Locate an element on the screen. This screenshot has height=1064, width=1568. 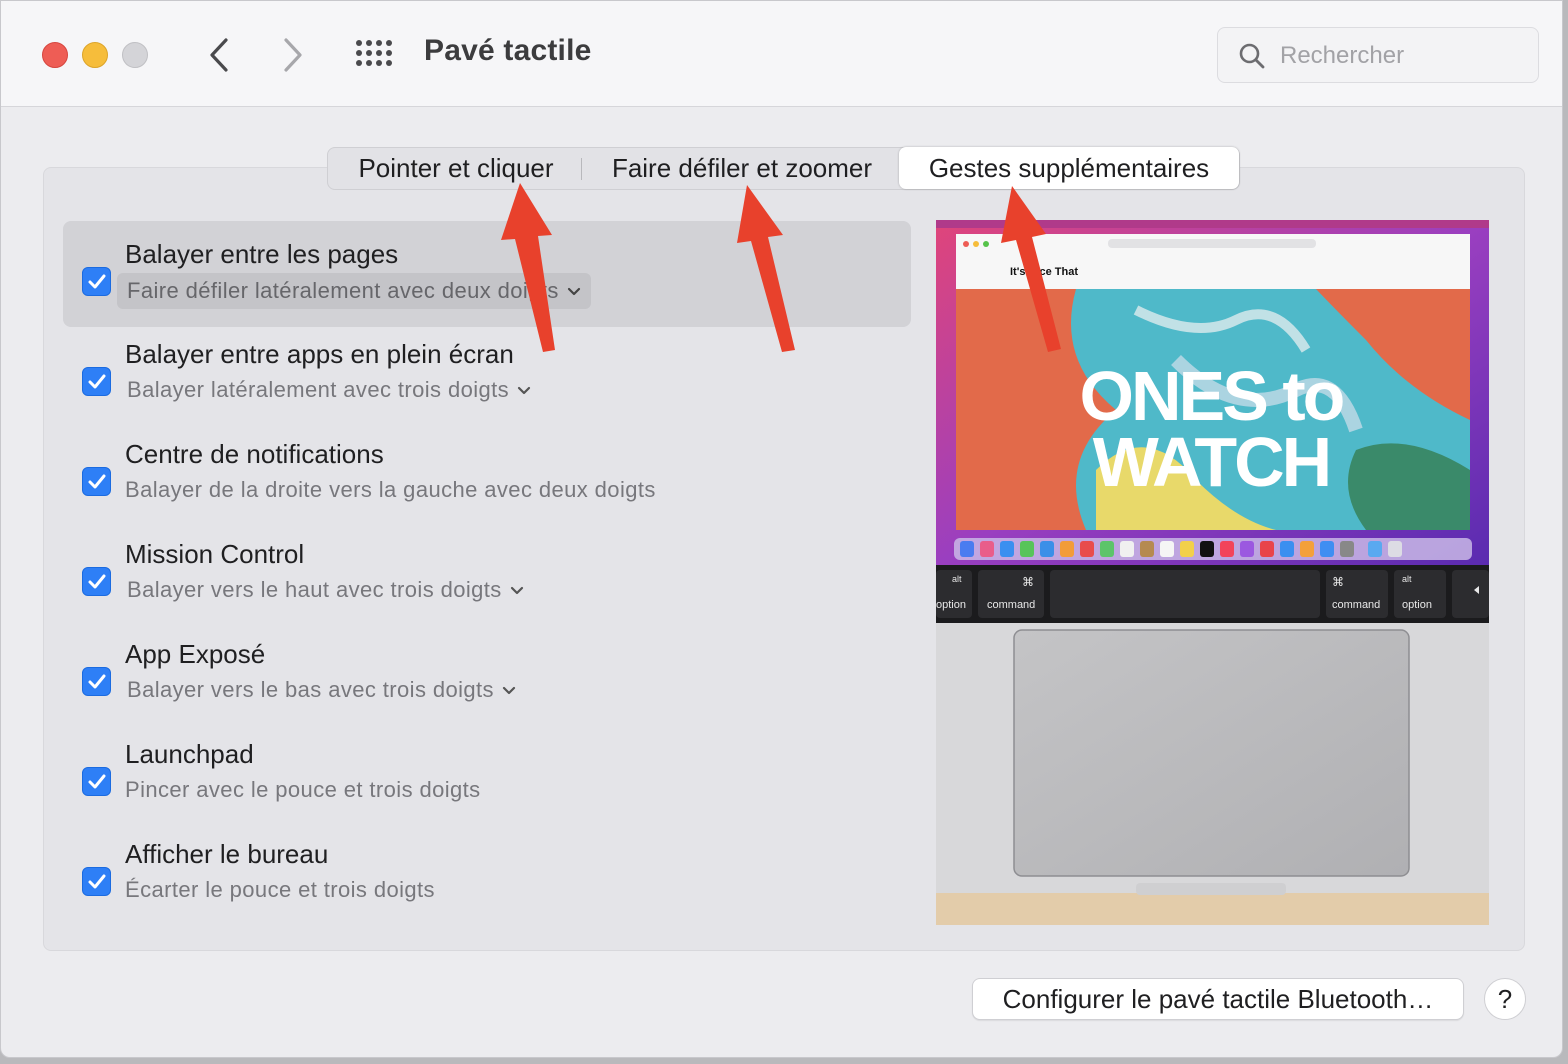
key-option-left: option is located at coordinates (951, 605).